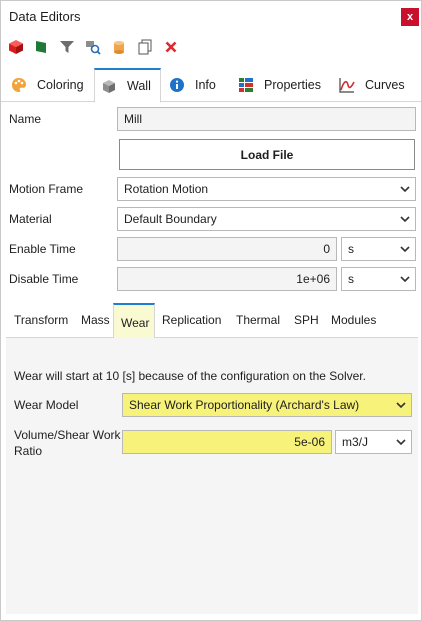 The width and height of the screenshot is (422, 621). What do you see at coordinates (309, 442) in the screenshot?
I see `ratio-value: 5e-06` at bounding box center [309, 442].